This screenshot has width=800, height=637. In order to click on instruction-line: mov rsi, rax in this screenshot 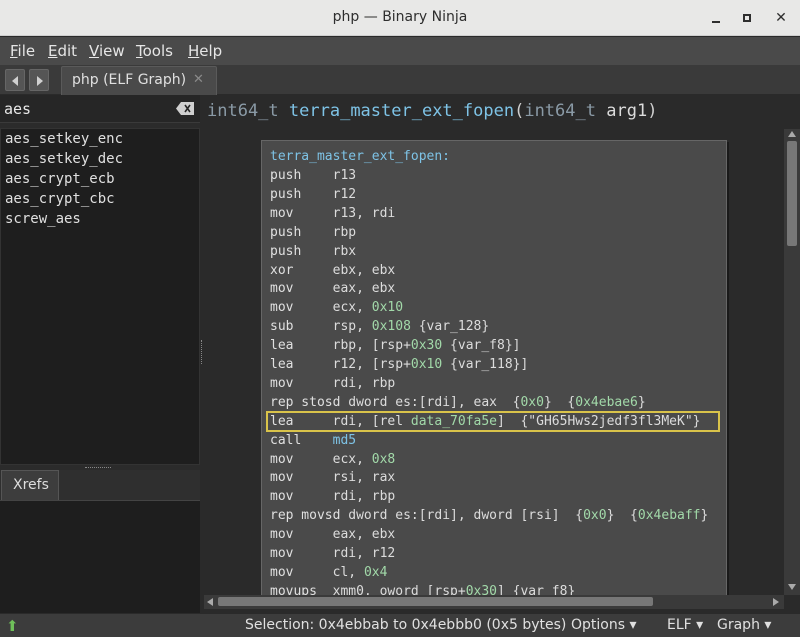, I will do `click(332, 477)`.